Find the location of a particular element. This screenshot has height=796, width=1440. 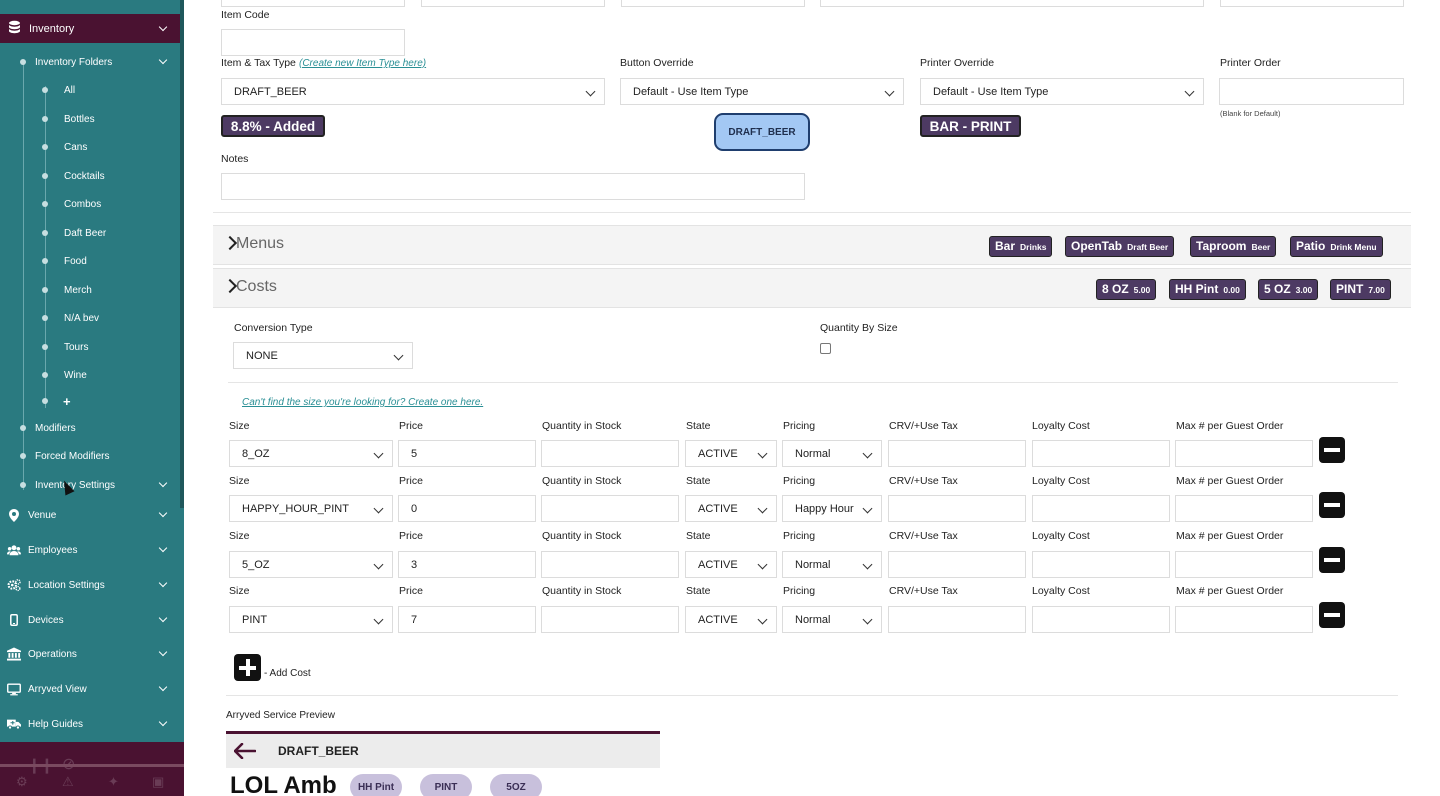

add-cost-button is located at coordinates (247, 667).